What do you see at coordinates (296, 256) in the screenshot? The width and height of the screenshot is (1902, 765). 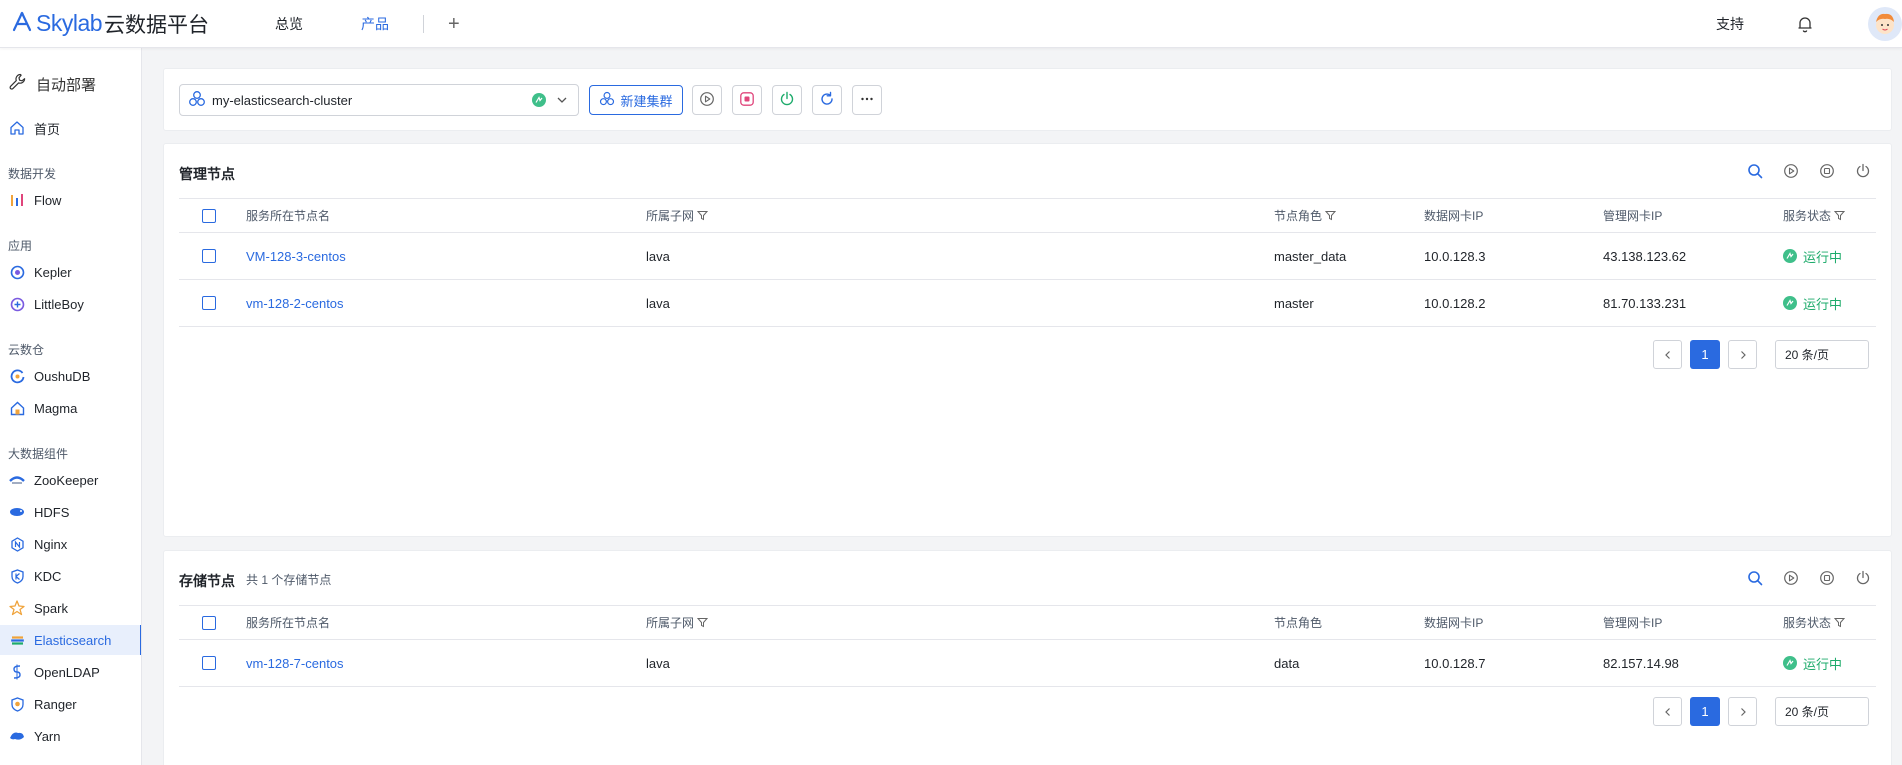 I see `hostname-link: VM-128-3-centos` at bounding box center [296, 256].